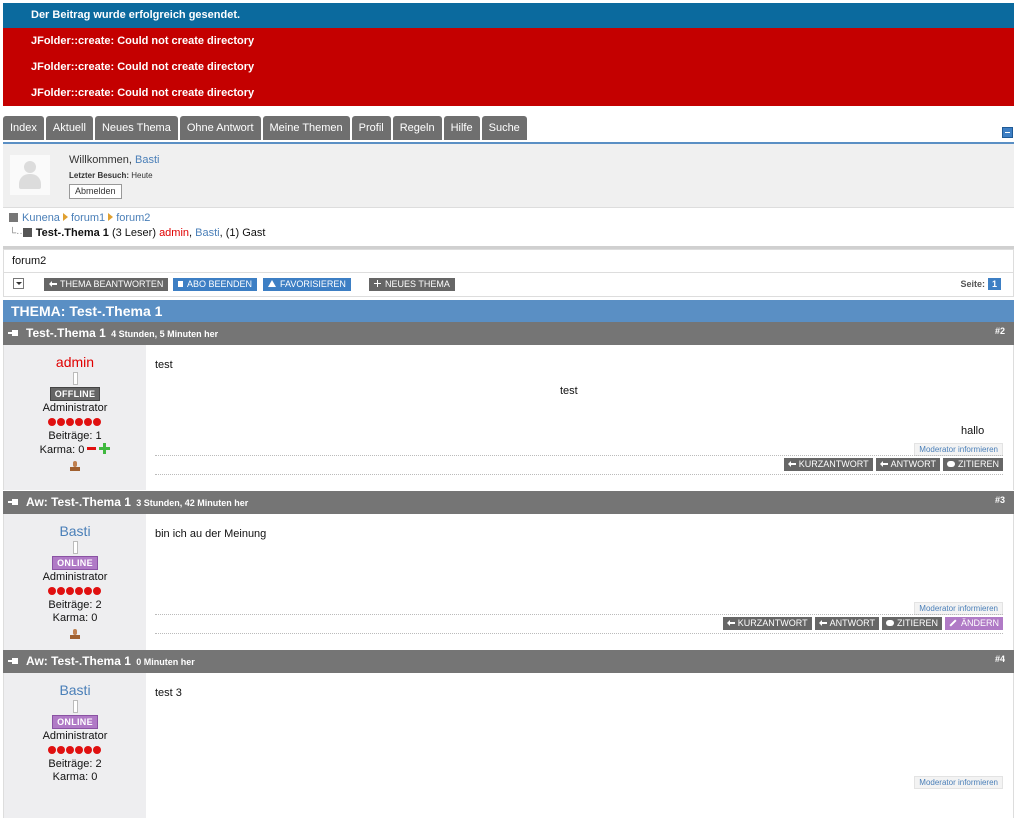  Describe the element at coordinates (1000, 659) in the screenshot. I see `post-number-link: #4` at that location.